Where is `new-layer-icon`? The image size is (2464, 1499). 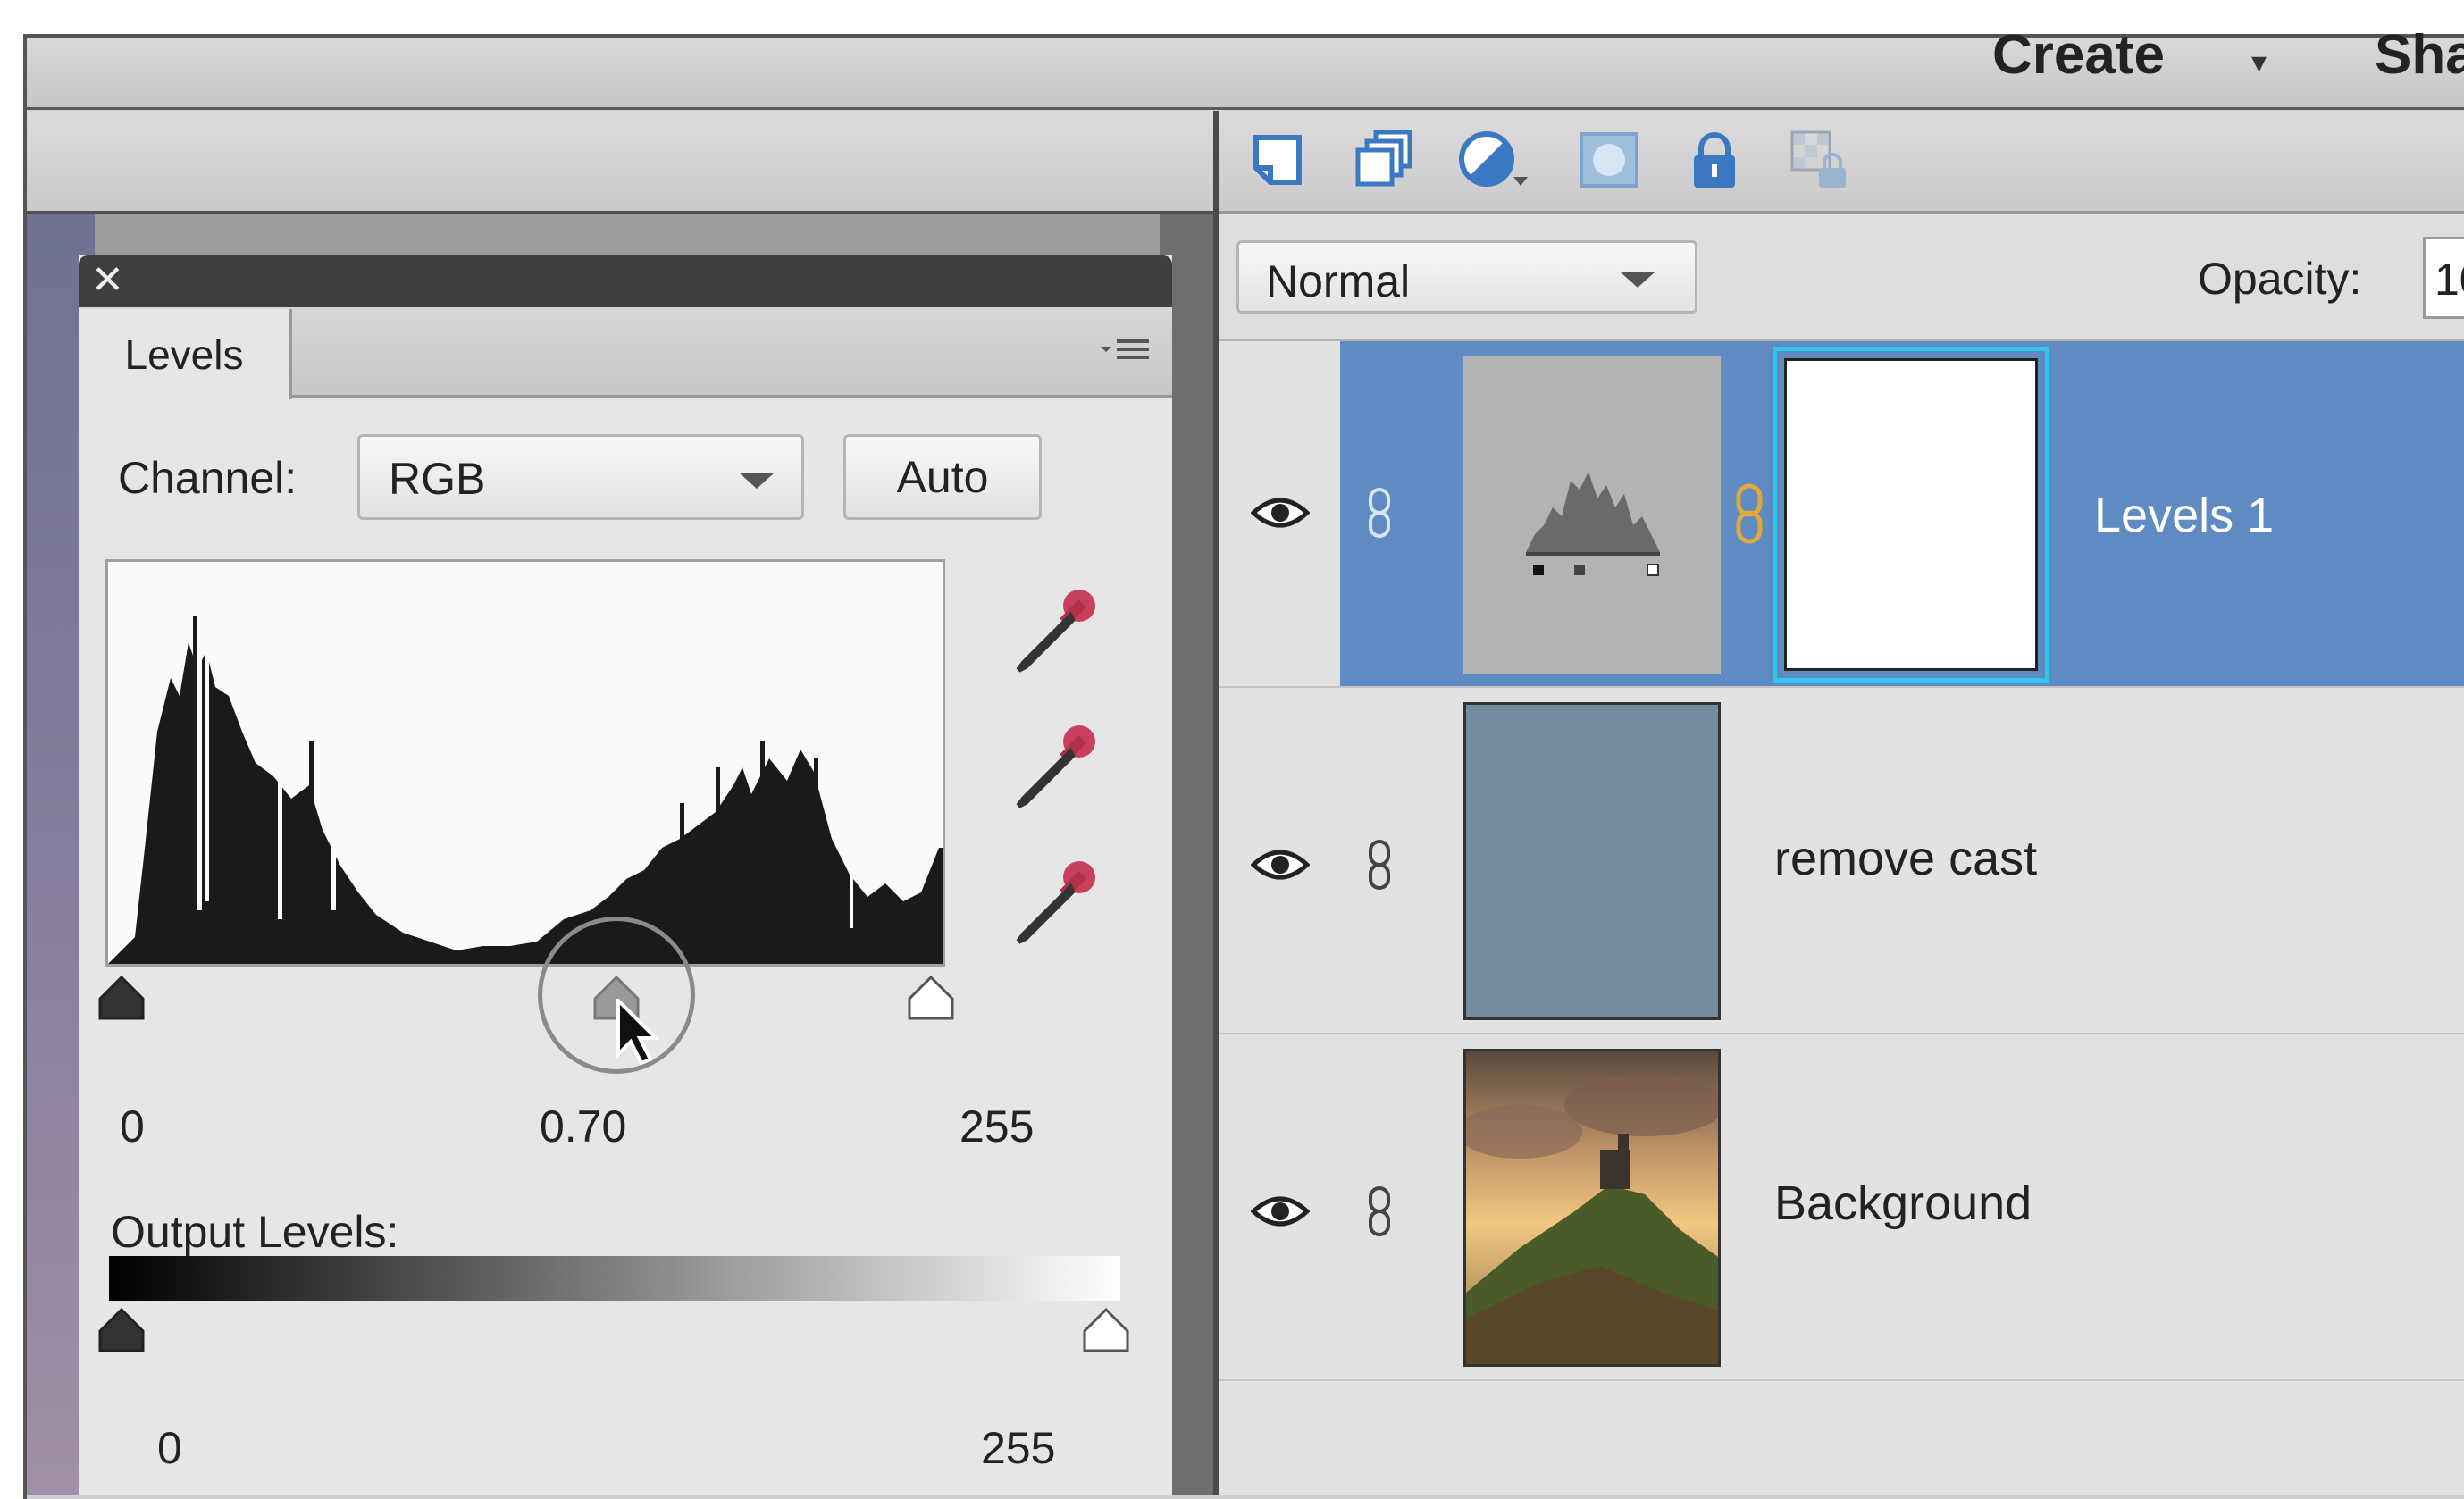
new-layer-icon is located at coordinates (1281, 160).